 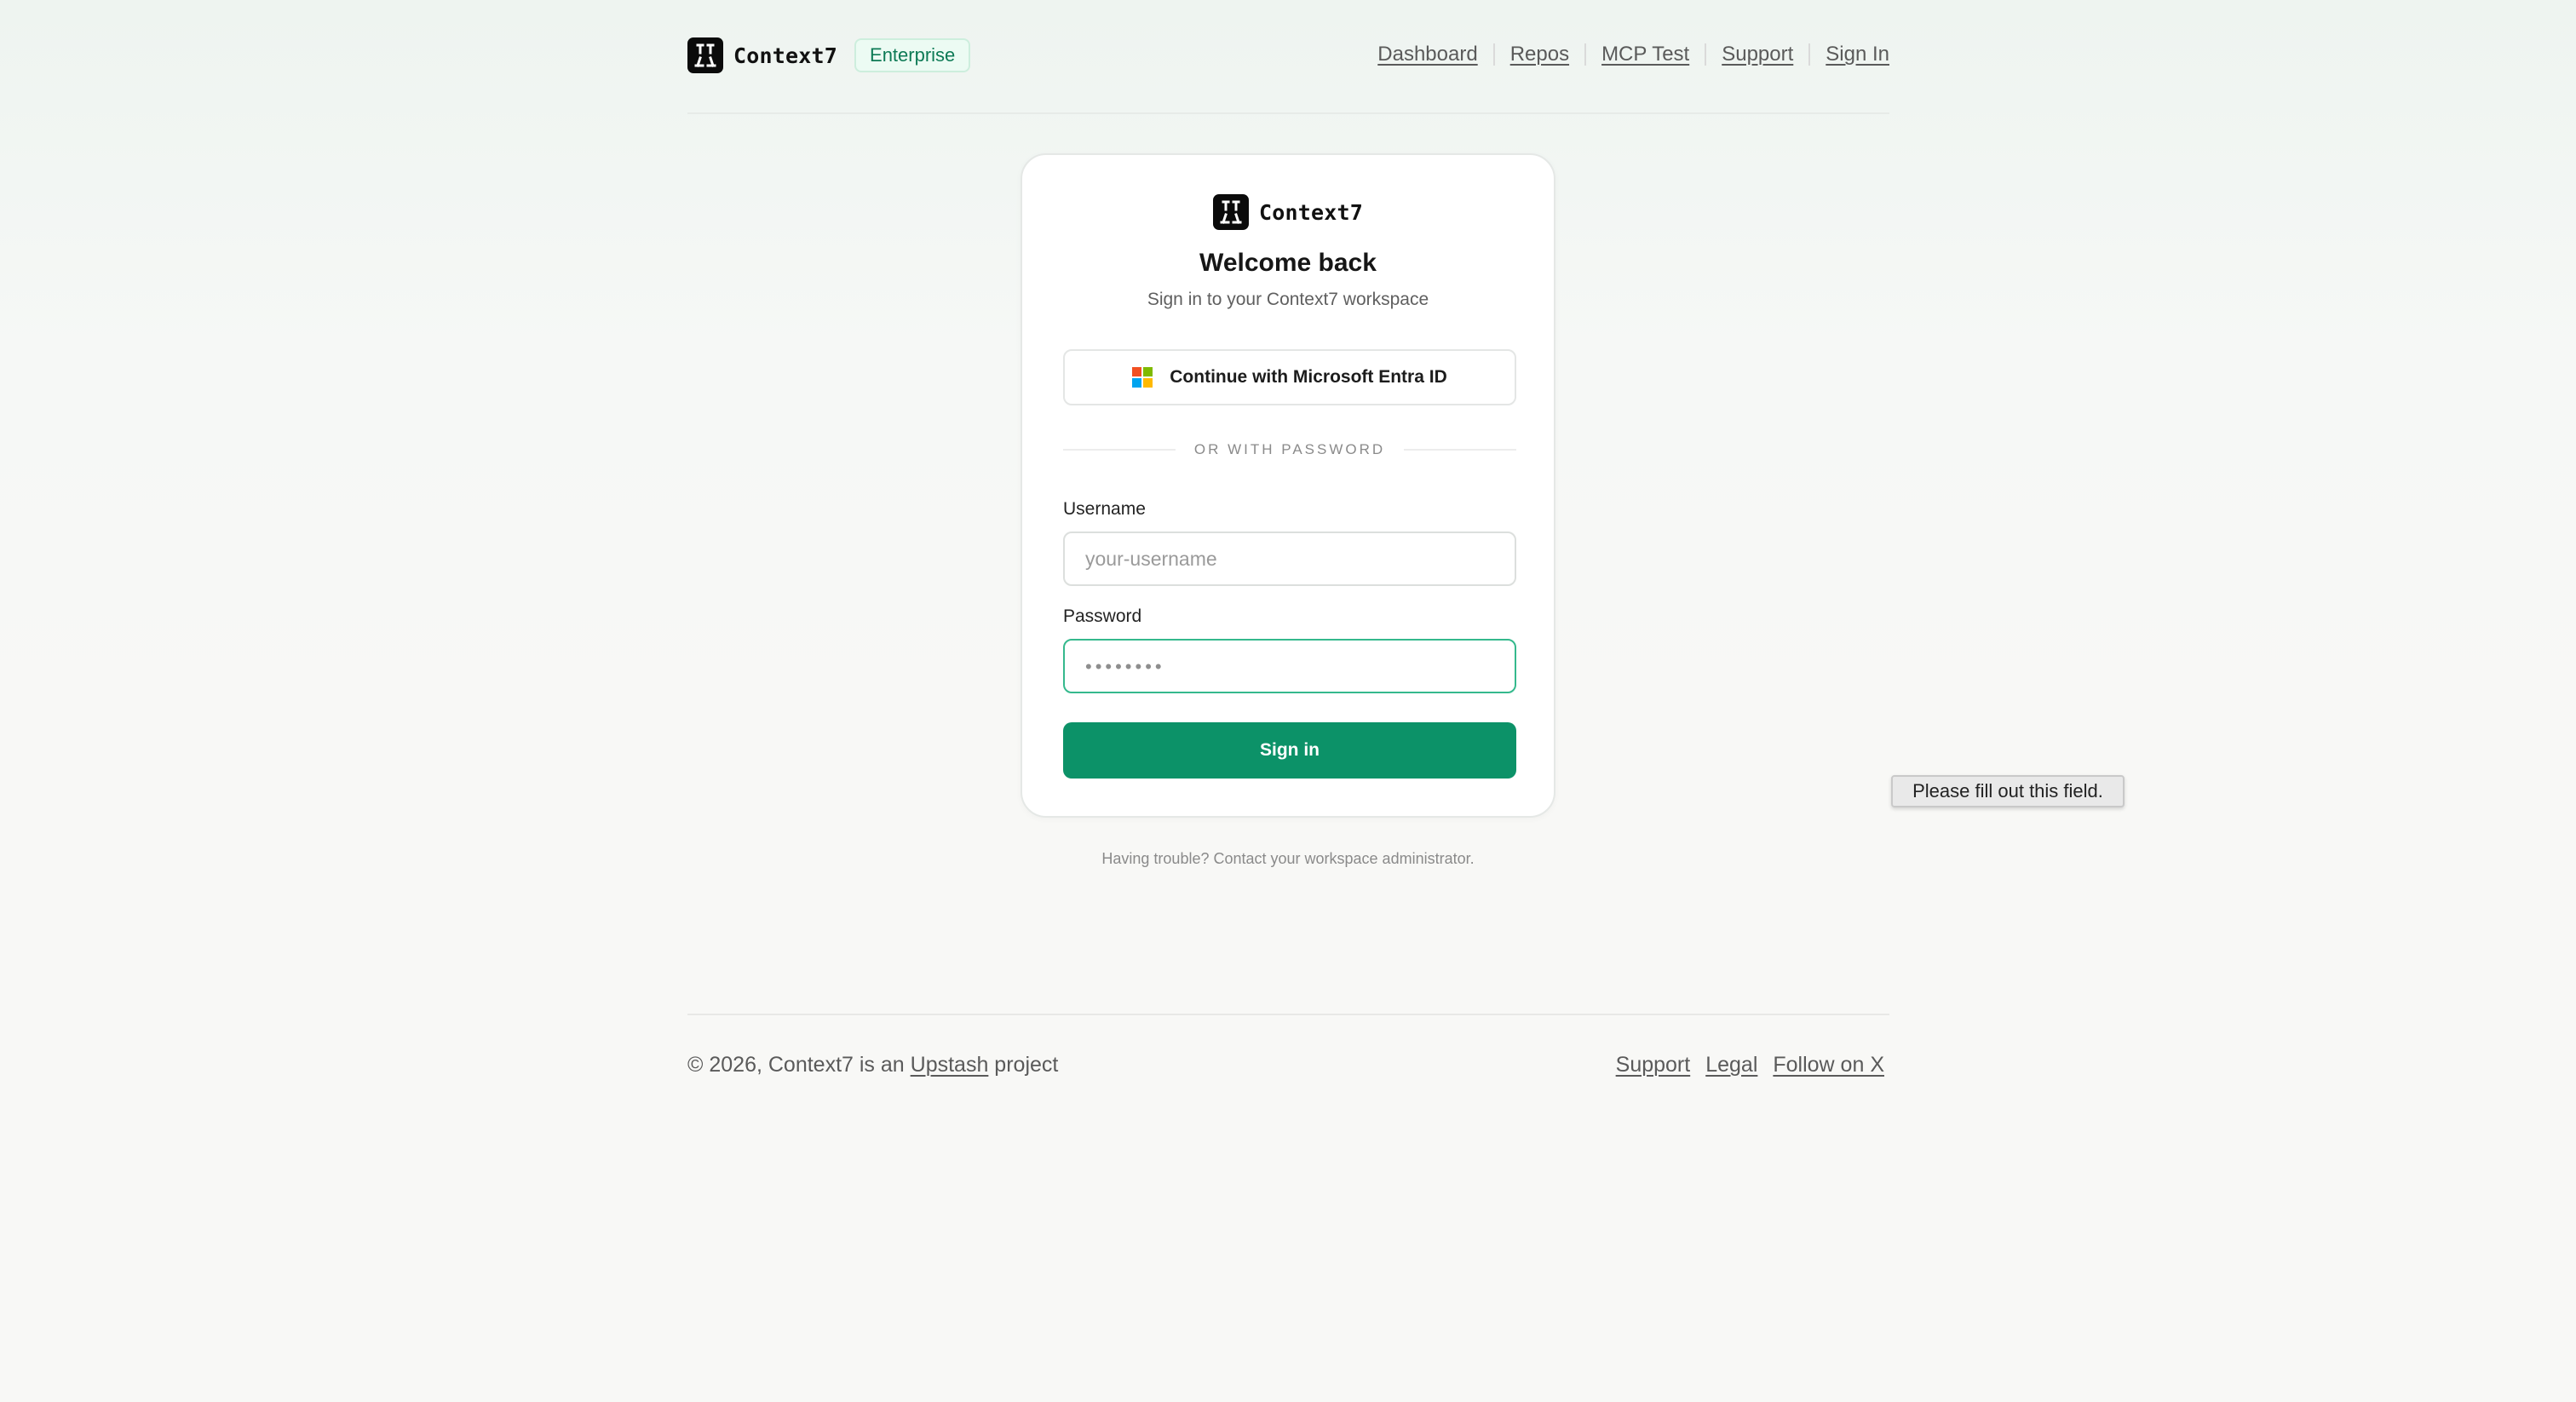 What do you see at coordinates (2008, 791) in the screenshot?
I see `validation-tooltip: Please fill out this field.` at bounding box center [2008, 791].